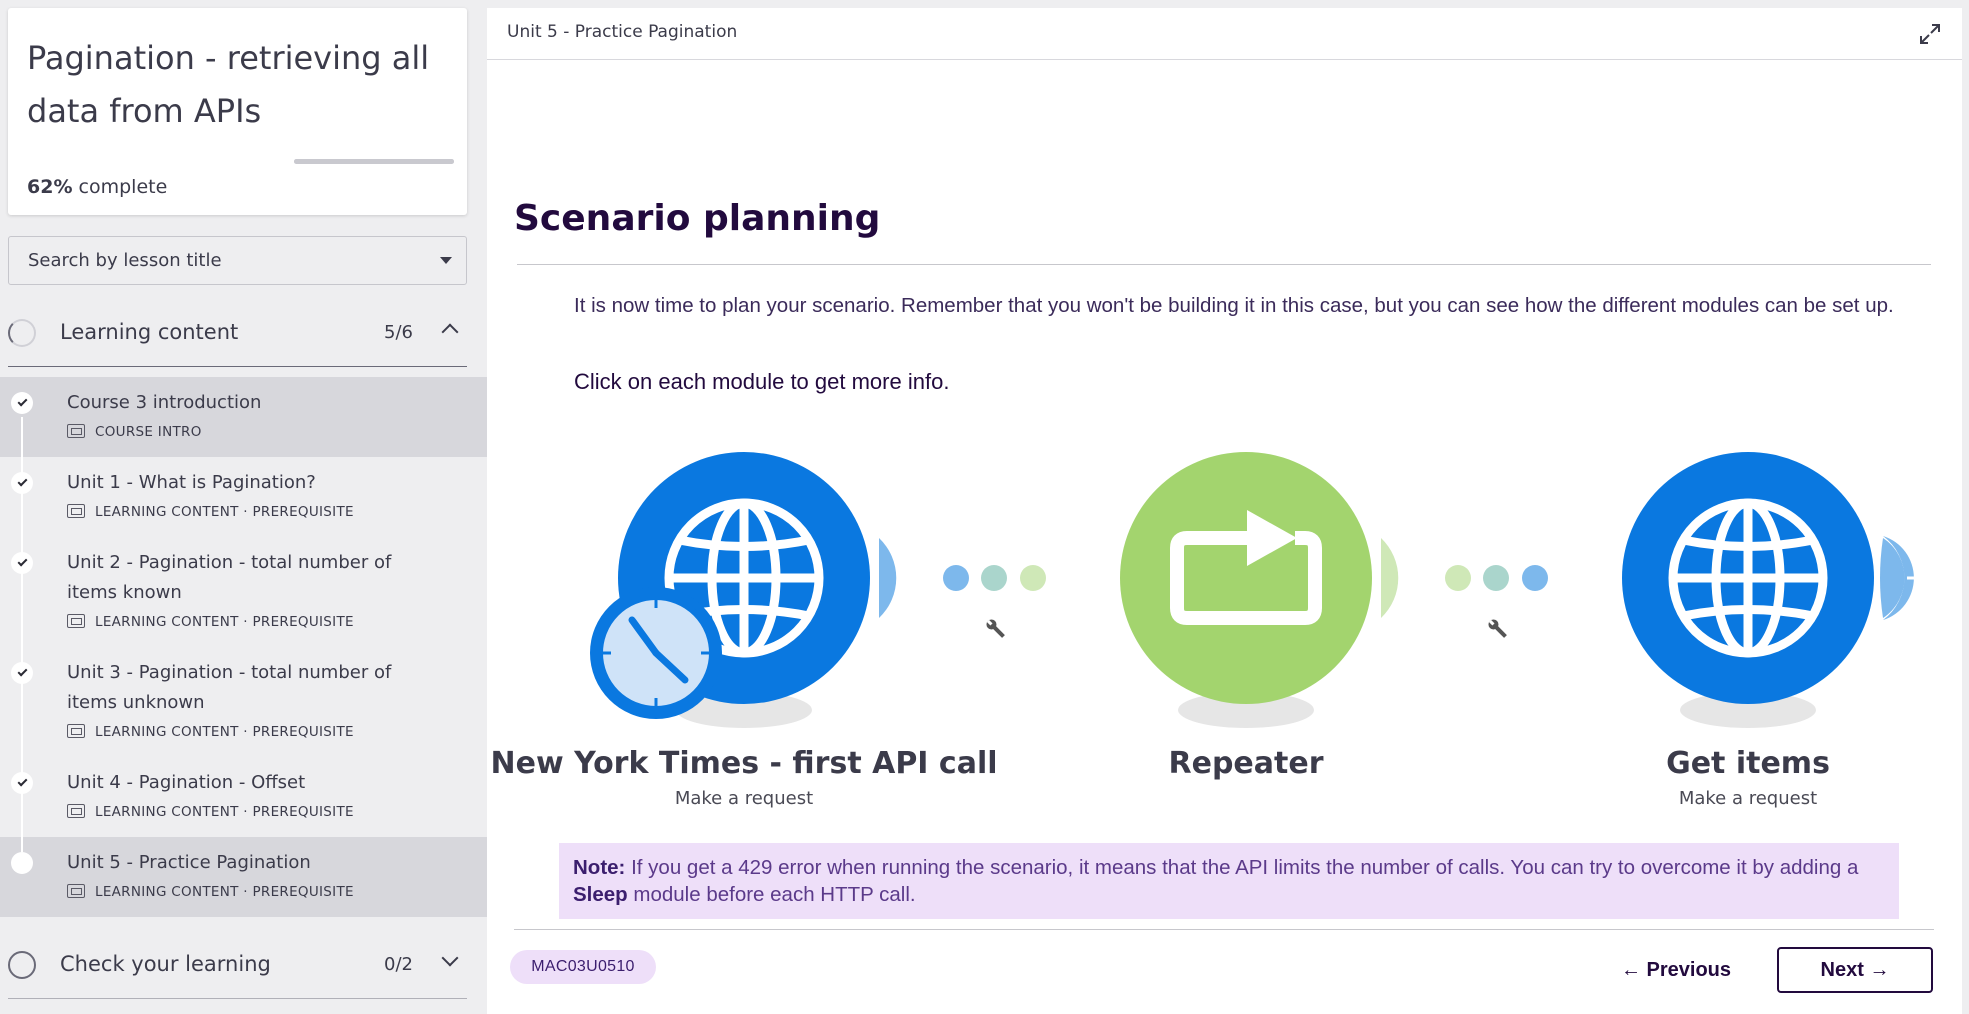 This screenshot has width=1969, height=1014. I want to click on section-learning-content: Learning content 5/6, so click(243, 332).